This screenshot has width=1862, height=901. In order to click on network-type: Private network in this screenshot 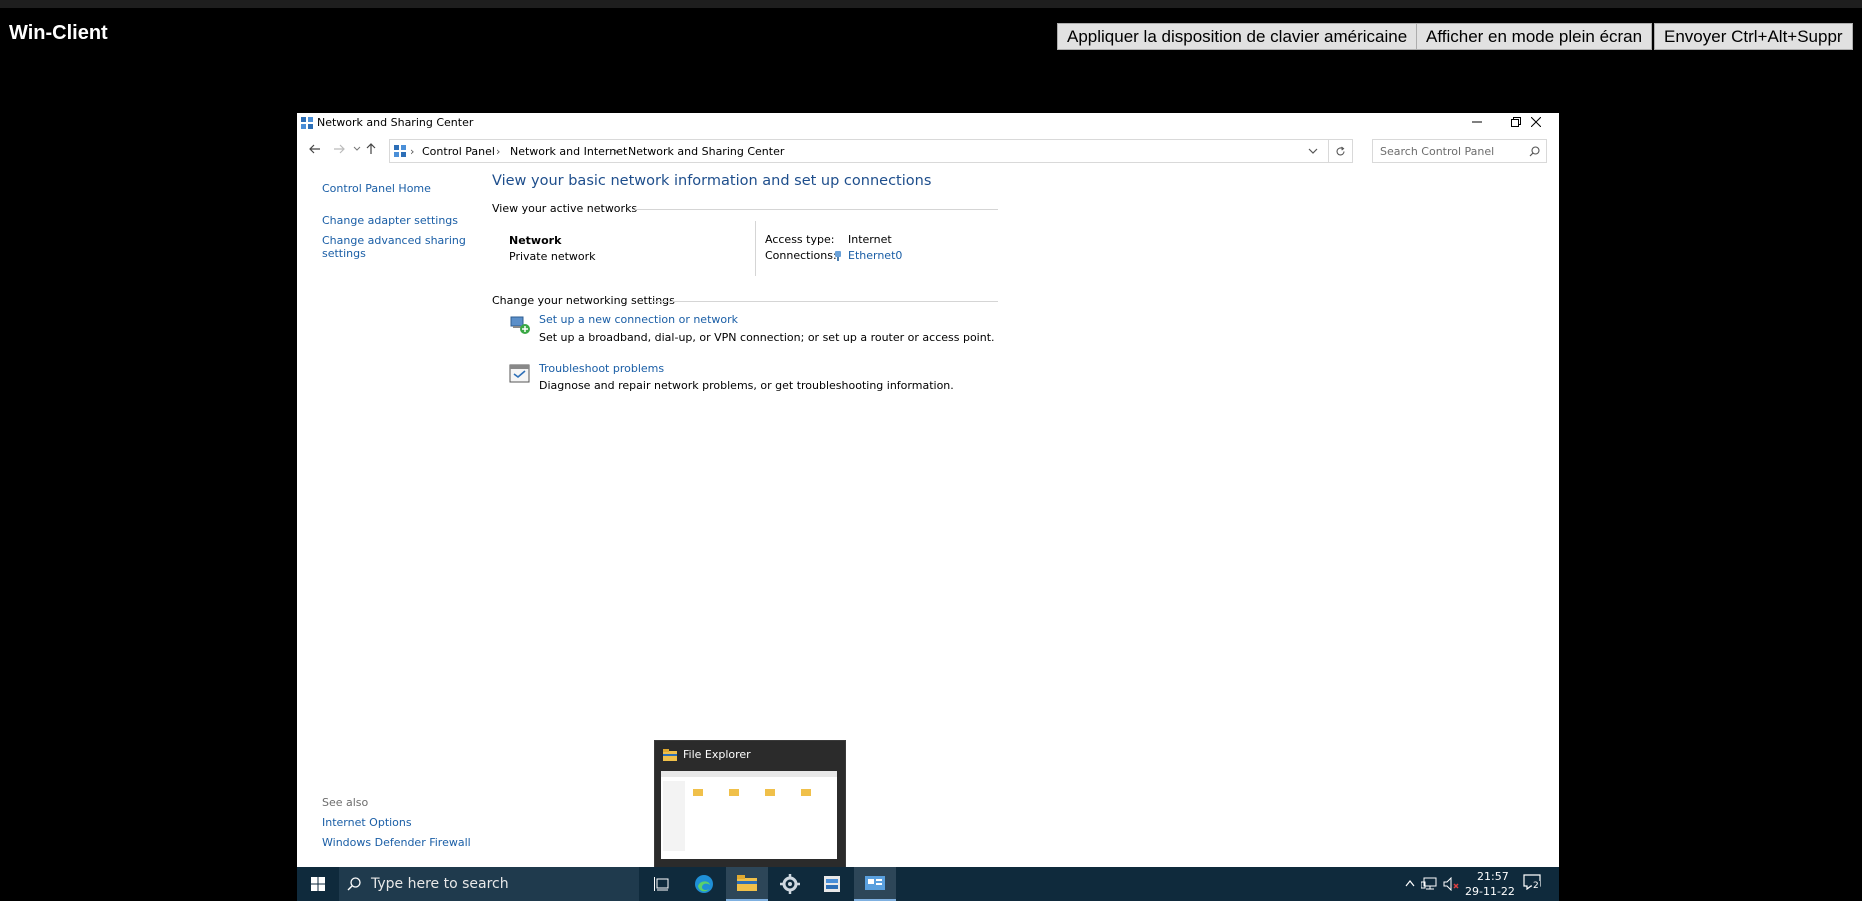, I will do `click(552, 256)`.